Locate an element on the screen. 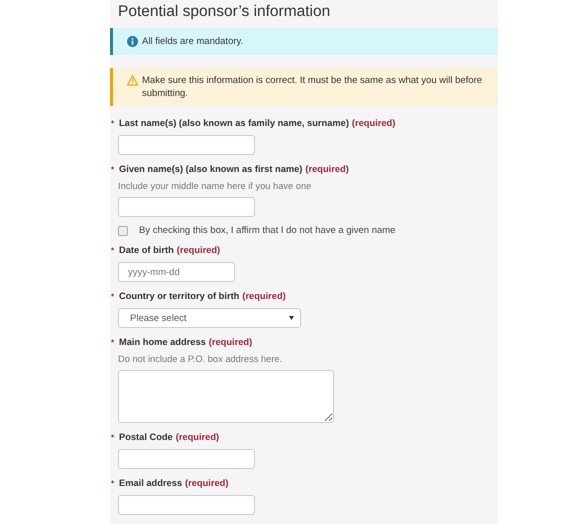 The height and width of the screenshot is (524, 561). field-label: Date of birth is located at coordinates (146, 250).